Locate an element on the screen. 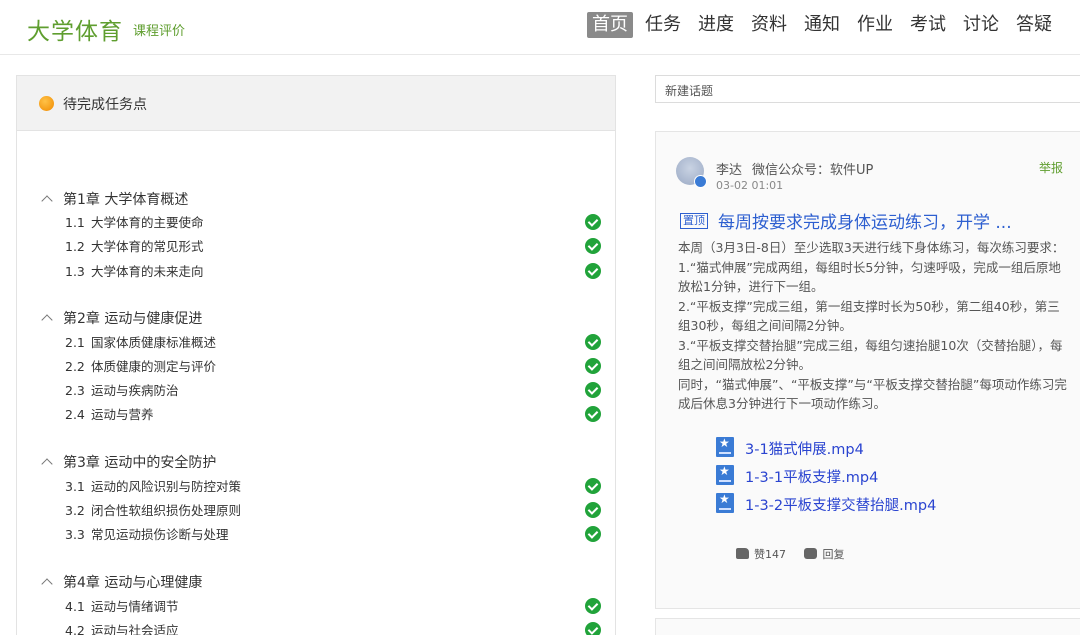  lesson-number: 2.1 is located at coordinates (75, 342).